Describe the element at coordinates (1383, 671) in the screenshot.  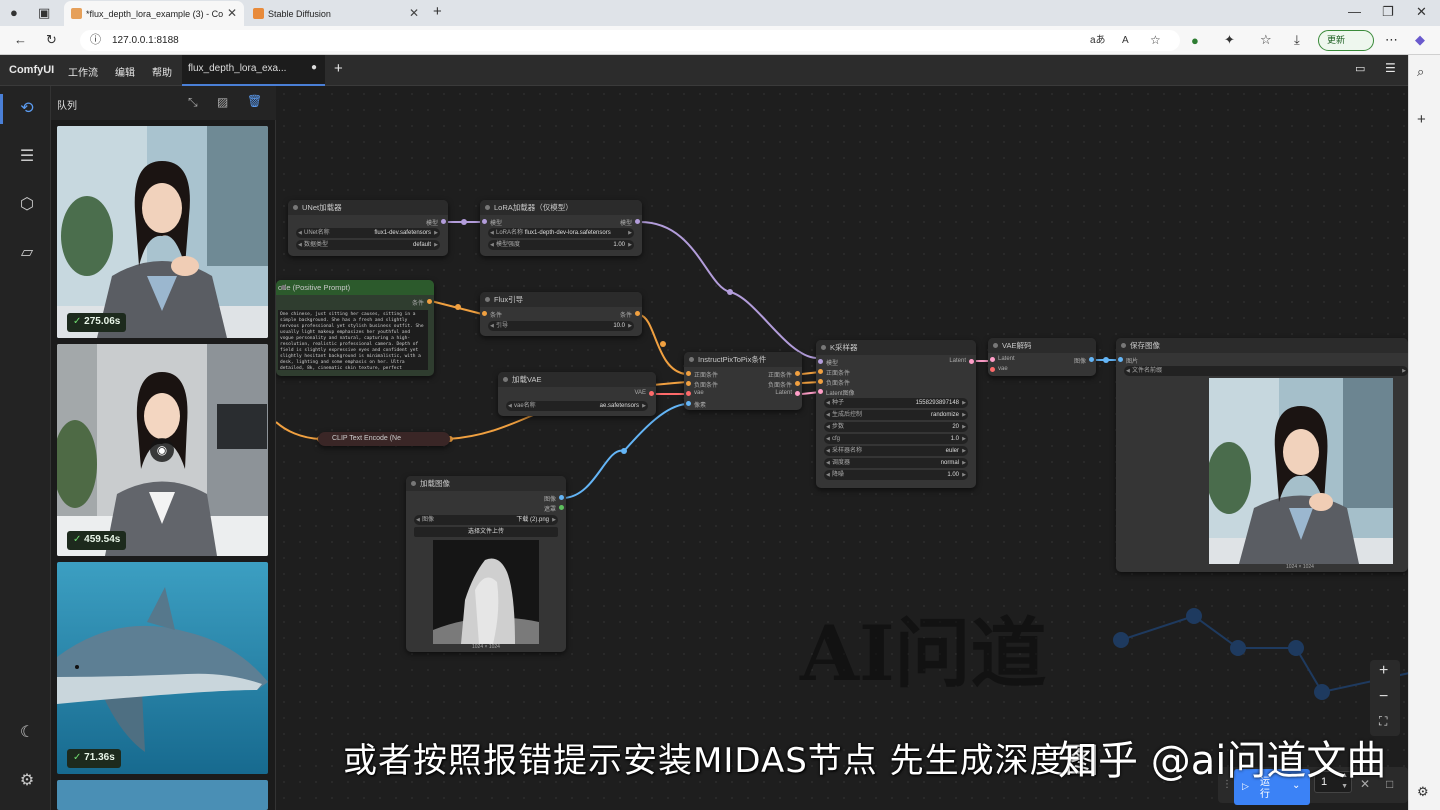
I see `zoom-in-icon: +` at that location.